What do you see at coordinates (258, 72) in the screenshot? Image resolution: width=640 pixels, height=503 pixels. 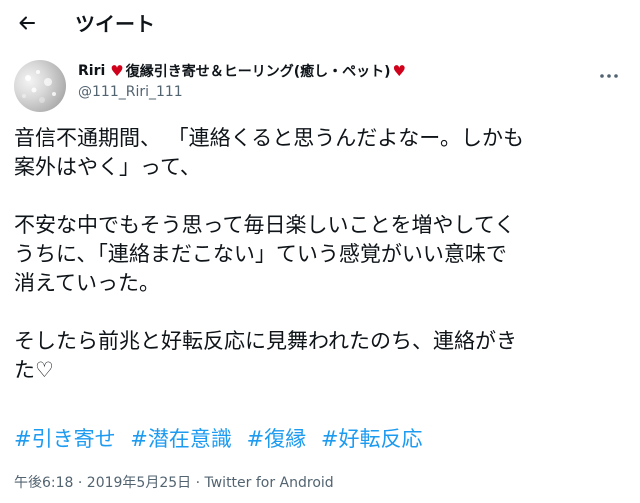 I see `name-middle: 復縁引き寄せ＆ヒーリング(癒し・ペット)` at bounding box center [258, 72].